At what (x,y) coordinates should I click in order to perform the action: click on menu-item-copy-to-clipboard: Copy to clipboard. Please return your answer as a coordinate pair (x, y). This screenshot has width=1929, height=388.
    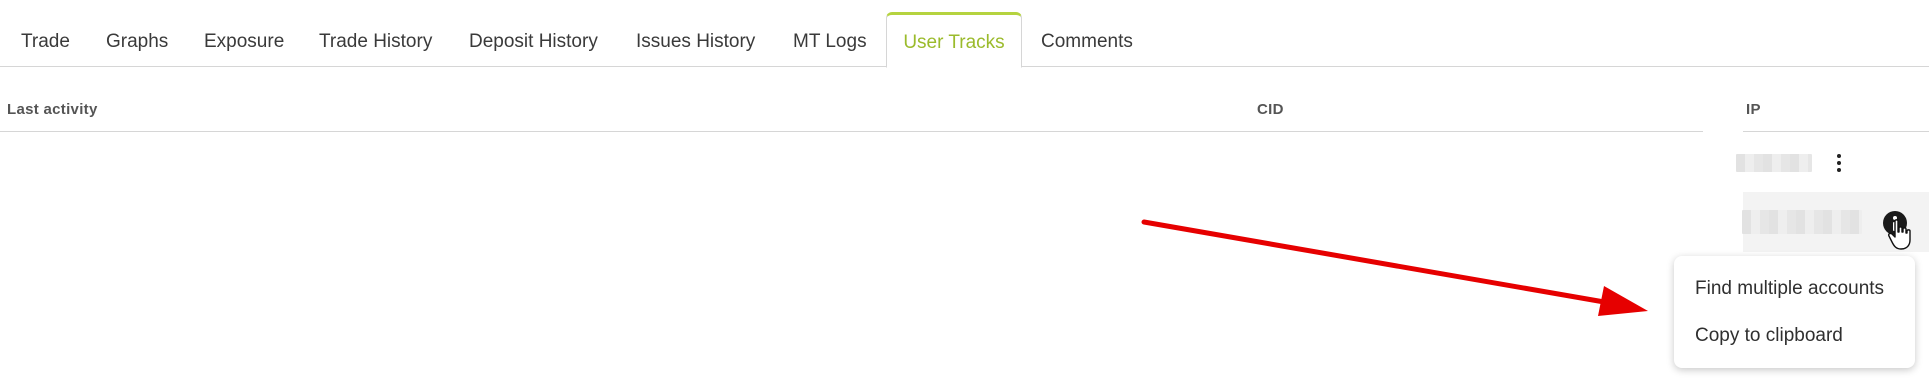
    Looking at the image, I should click on (1769, 336).